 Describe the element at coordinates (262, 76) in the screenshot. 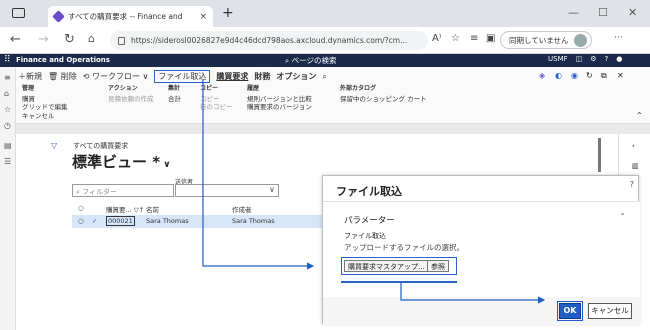

I see `tab-finance: 財務` at that location.